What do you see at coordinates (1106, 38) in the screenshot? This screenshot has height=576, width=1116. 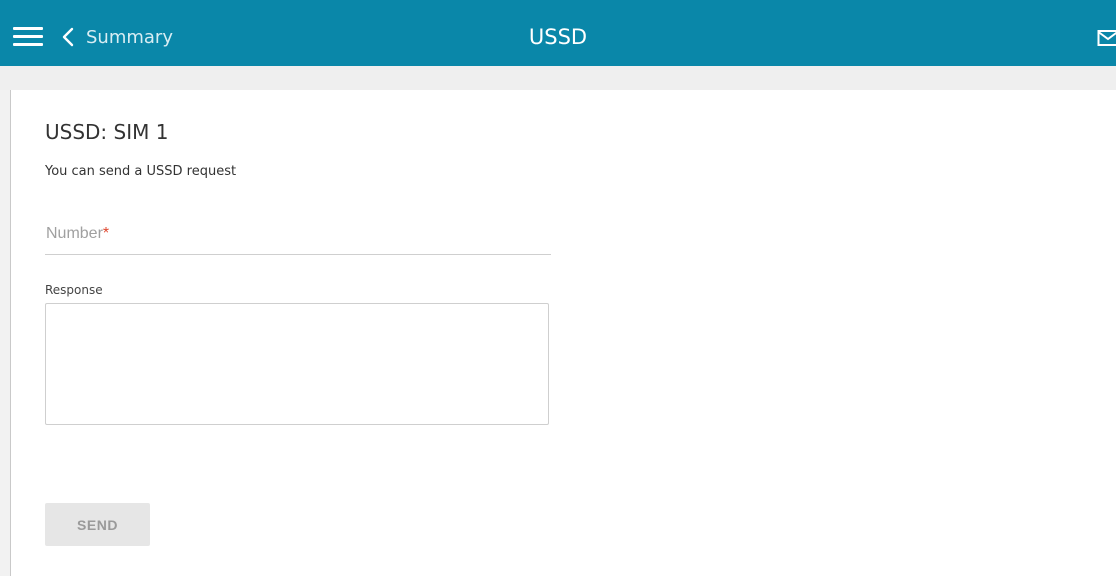 I see `mail-icon` at bounding box center [1106, 38].